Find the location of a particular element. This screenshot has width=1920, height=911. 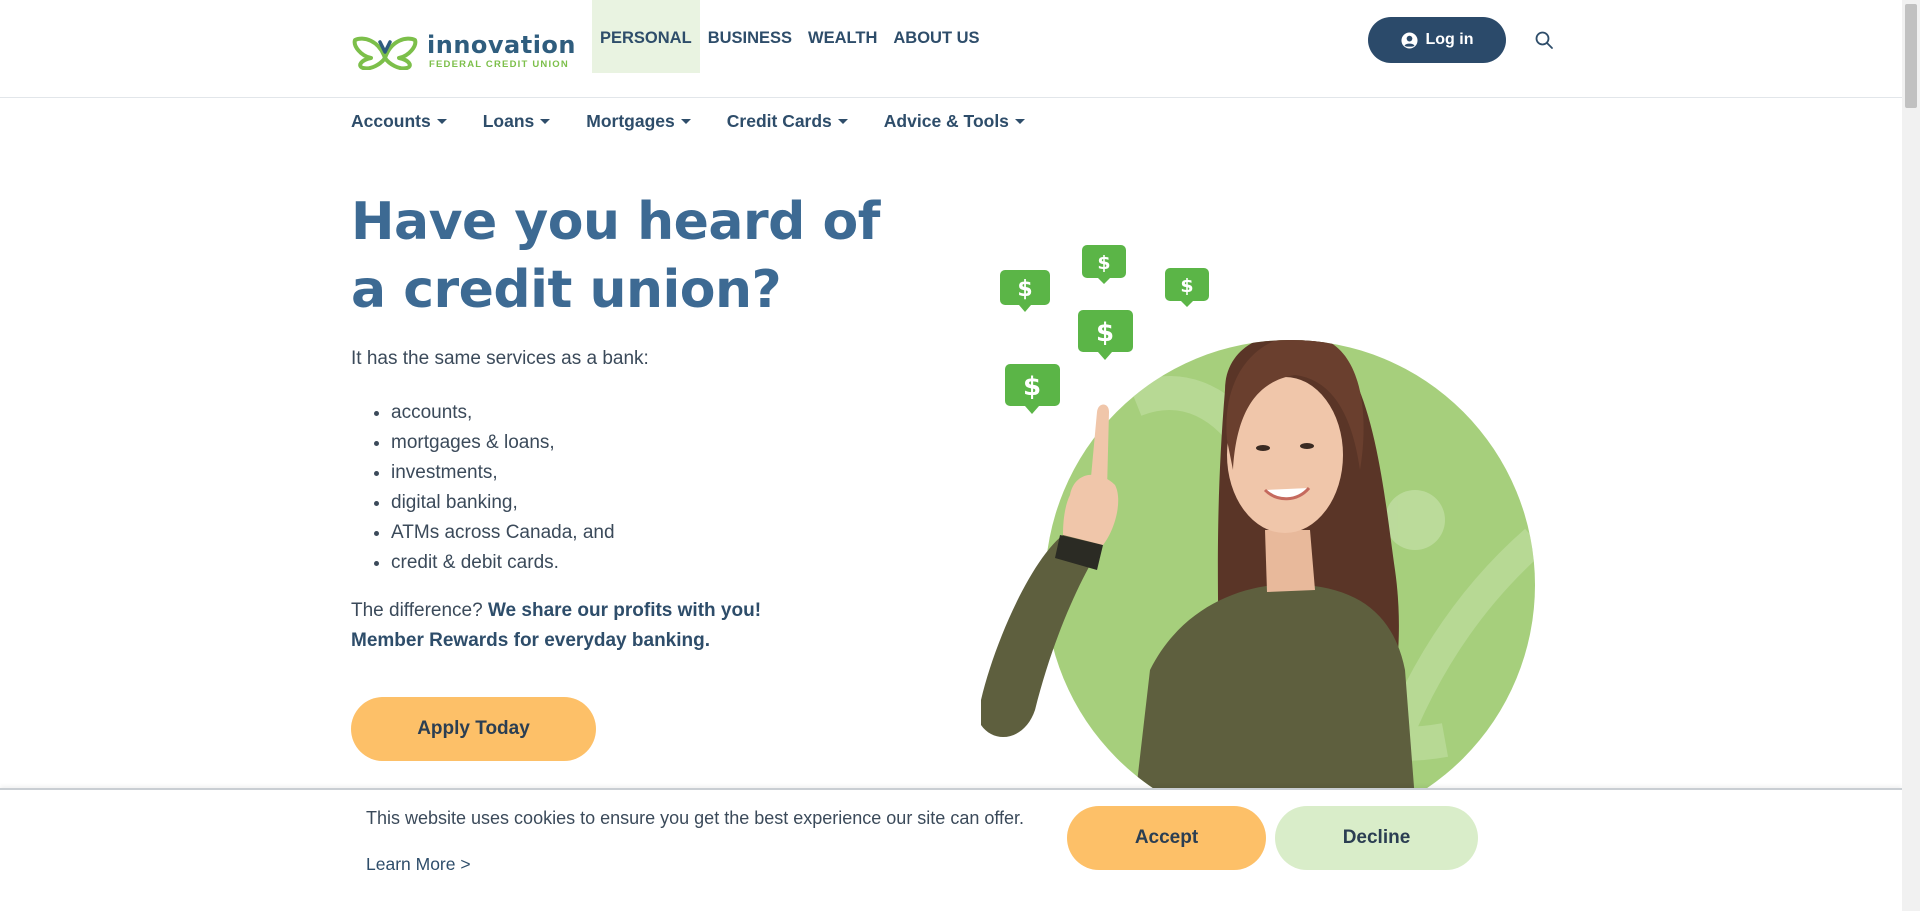

main-nav: PERSONAL BUSINESS WEALTH ABOUT US is located at coordinates (790, 36).